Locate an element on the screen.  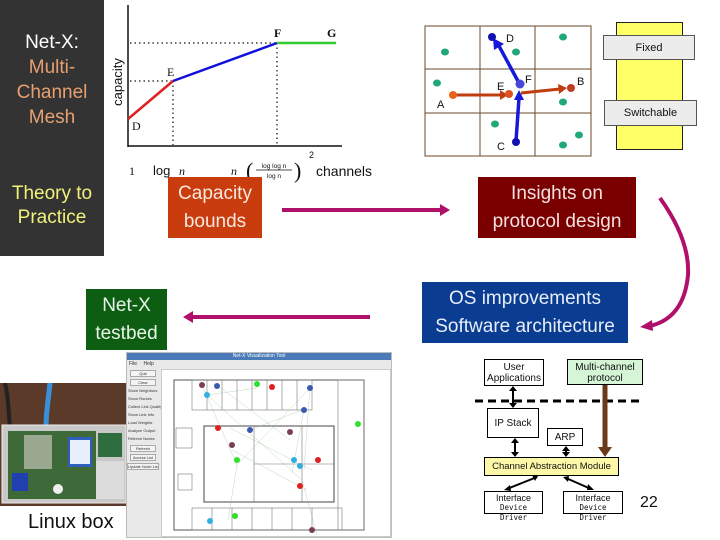
viz-clear-button: Clear is located at coordinates (143, 382).